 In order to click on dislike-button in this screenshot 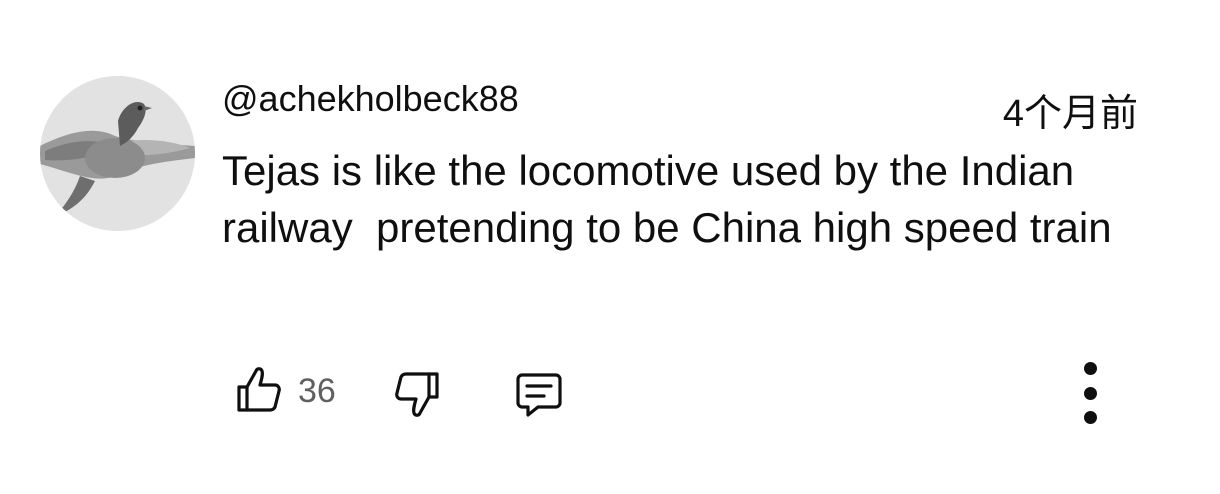, I will do `click(417, 395)`.